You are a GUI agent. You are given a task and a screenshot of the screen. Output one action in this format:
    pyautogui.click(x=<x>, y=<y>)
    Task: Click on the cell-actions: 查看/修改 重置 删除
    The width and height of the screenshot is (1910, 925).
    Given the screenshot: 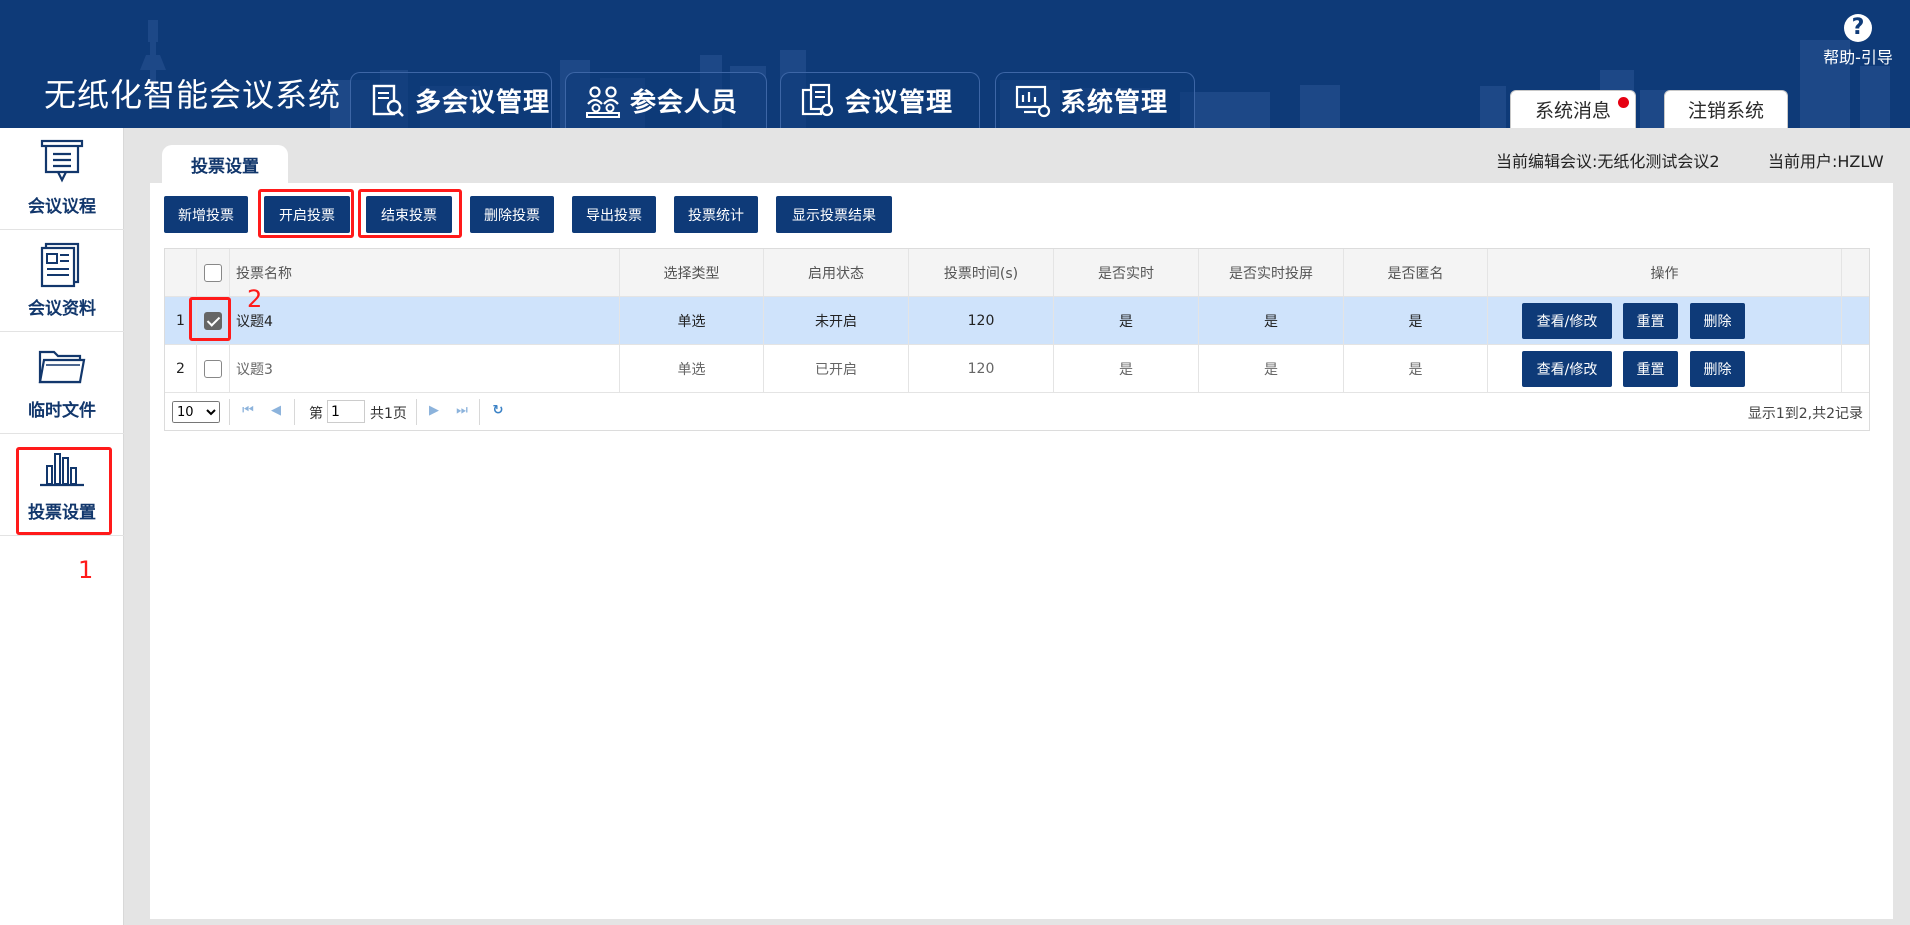 What is the action you would take?
    pyautogui.click(x=1665, y=320)
    